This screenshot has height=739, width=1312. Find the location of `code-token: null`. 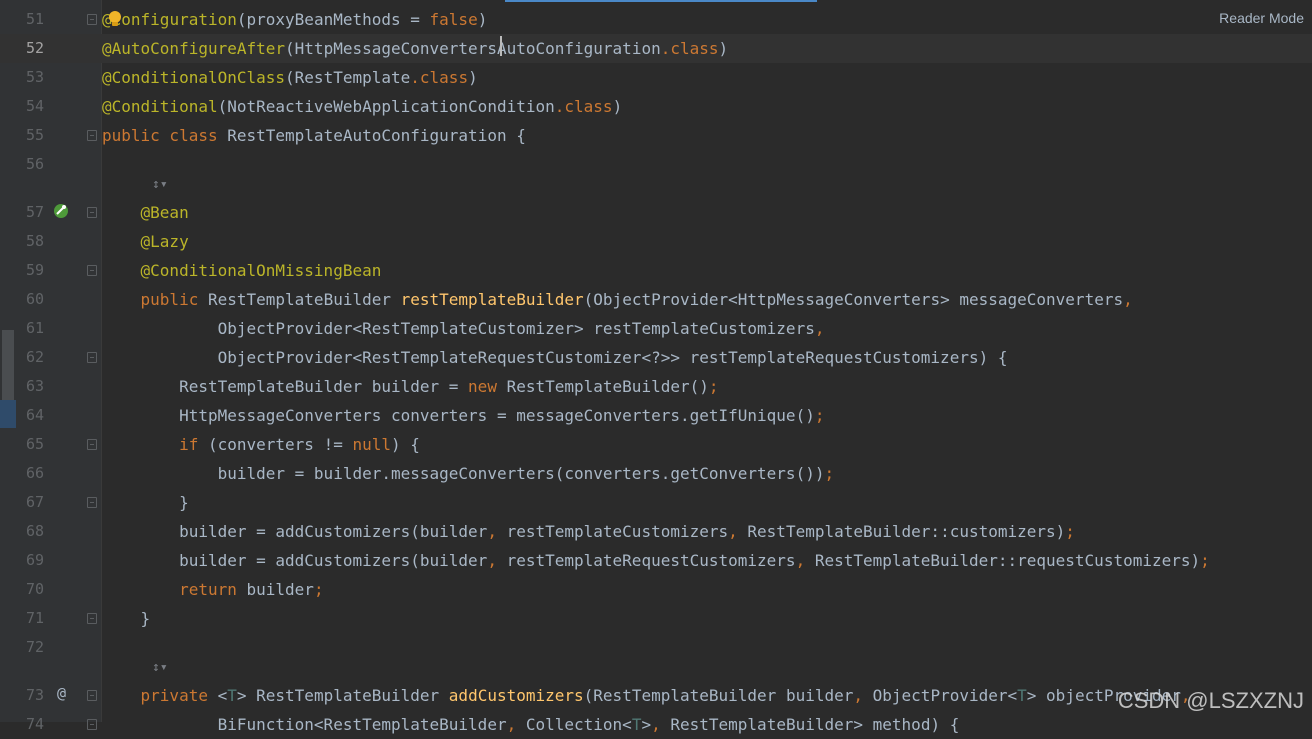

code-token: null is located at coordinates (371, 444).